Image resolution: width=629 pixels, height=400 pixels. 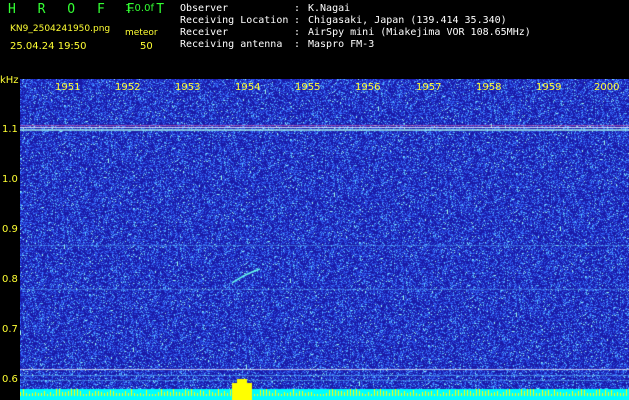 I want to click on y-tick: 0.8, so click(x=10, y=279).